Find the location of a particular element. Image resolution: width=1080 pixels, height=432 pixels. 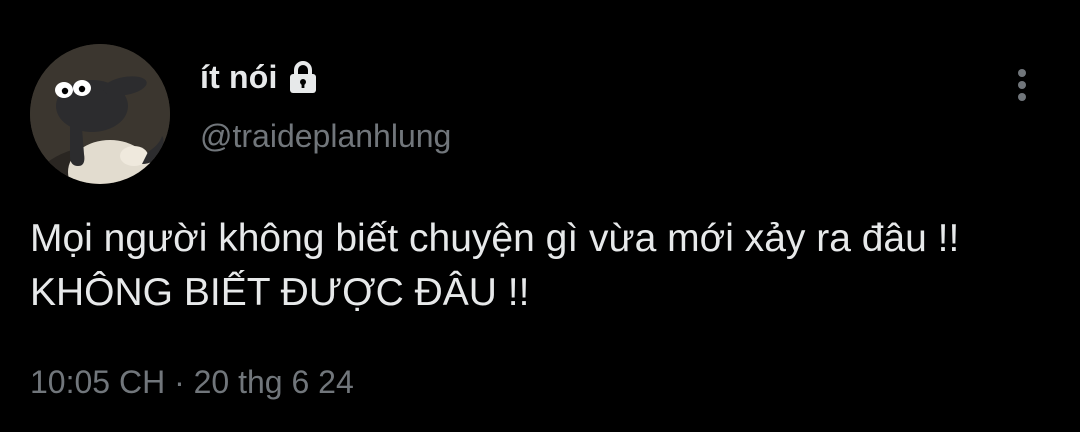

more-options-button is located at coordinates (1022, 85).